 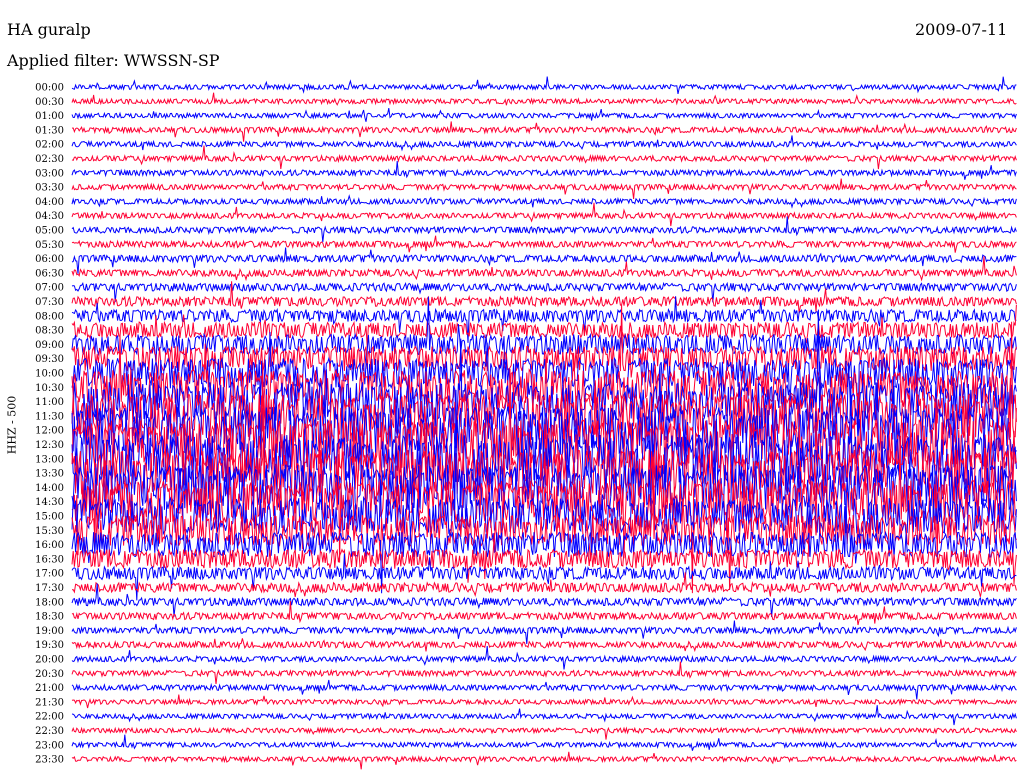 What do you see at coordinates (544, 672) in the screenshot?
I see `trace-row-2030` at bounding box center [544, 672].